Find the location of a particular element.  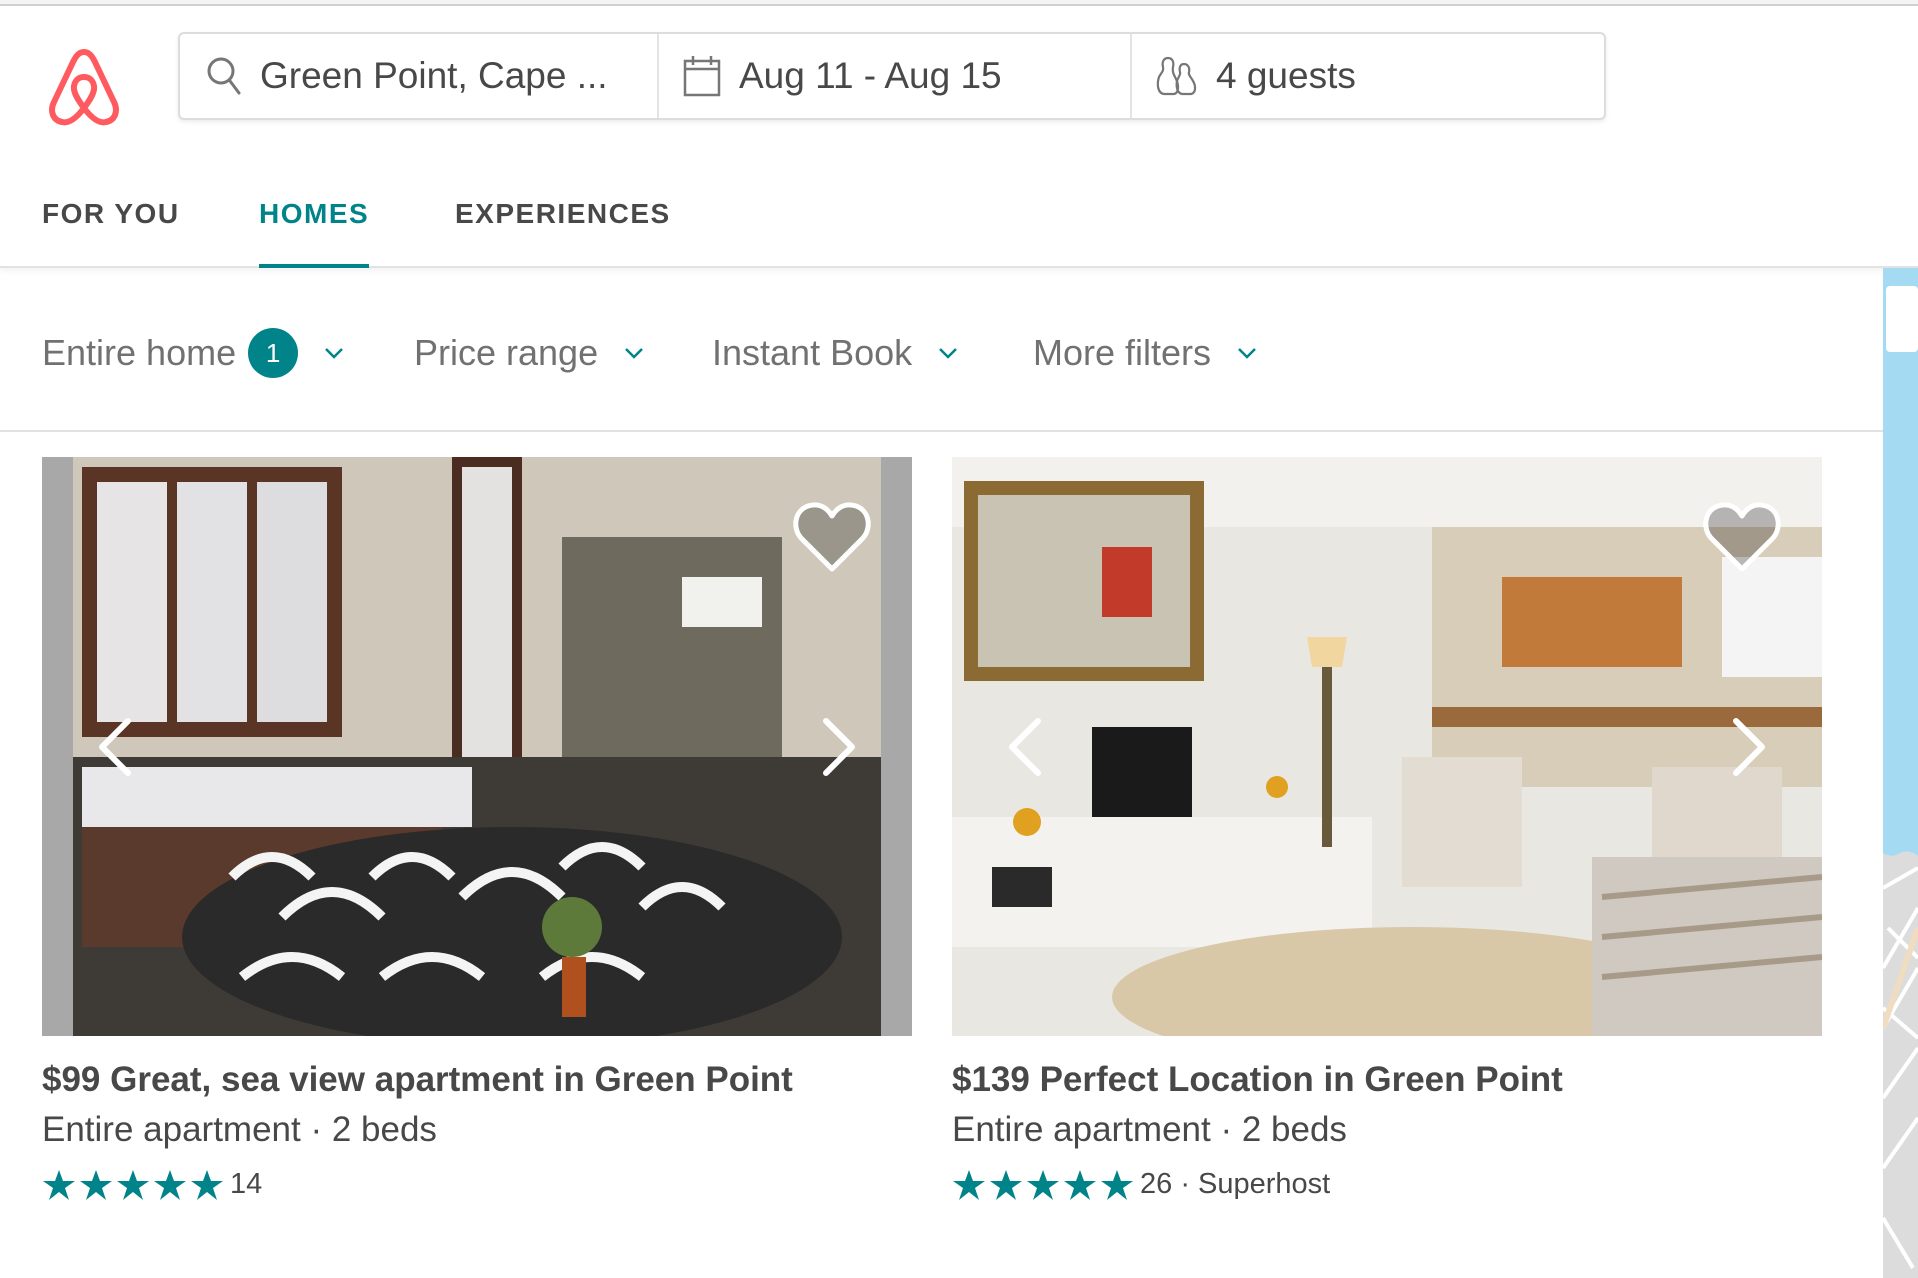

filter-entire-home: Entire home 1 is located at coordinates (193, 353).